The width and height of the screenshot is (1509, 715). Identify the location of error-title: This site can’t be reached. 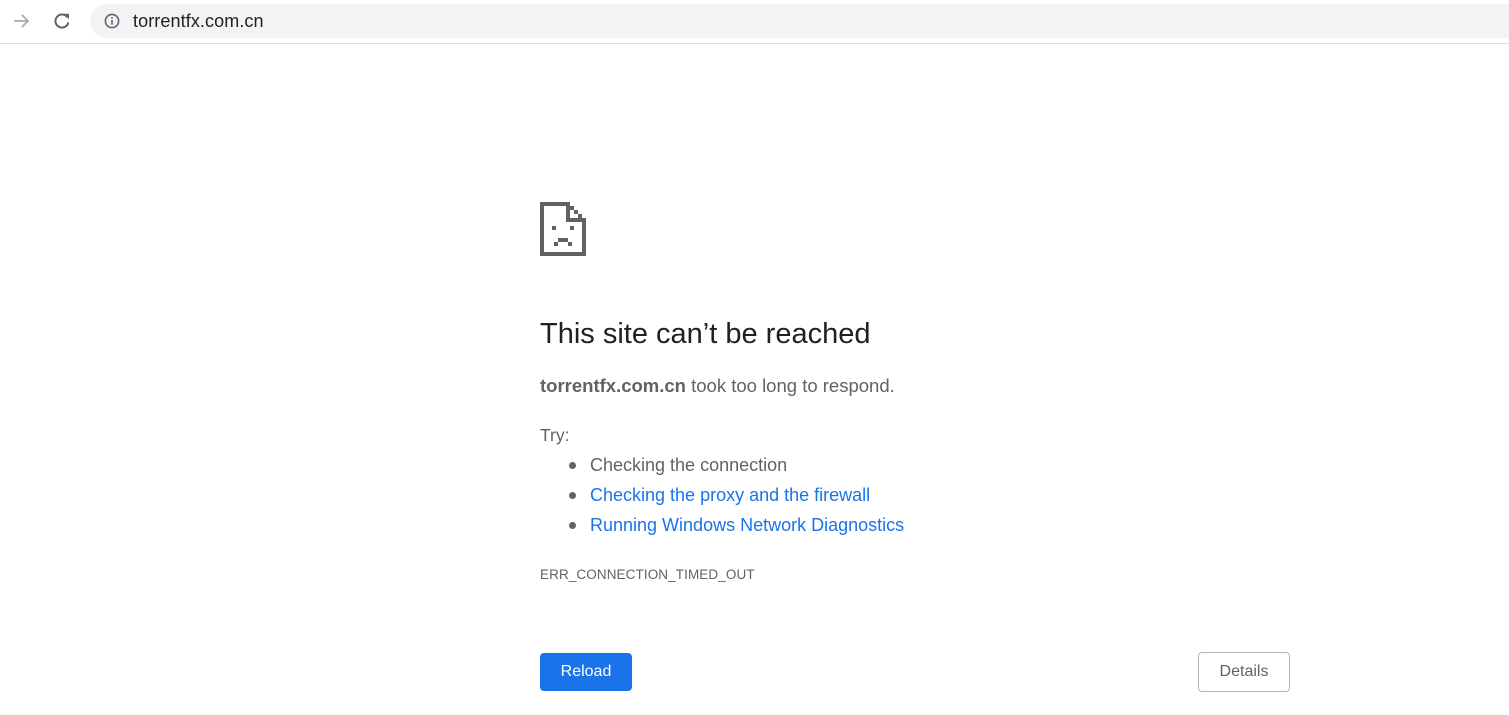
(705, 334).